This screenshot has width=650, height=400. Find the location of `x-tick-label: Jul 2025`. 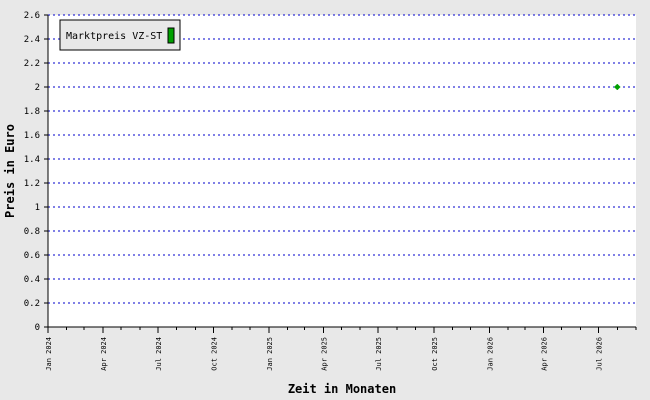

x-tick-label: Jul 2025 is located at coordinates (379, 354).